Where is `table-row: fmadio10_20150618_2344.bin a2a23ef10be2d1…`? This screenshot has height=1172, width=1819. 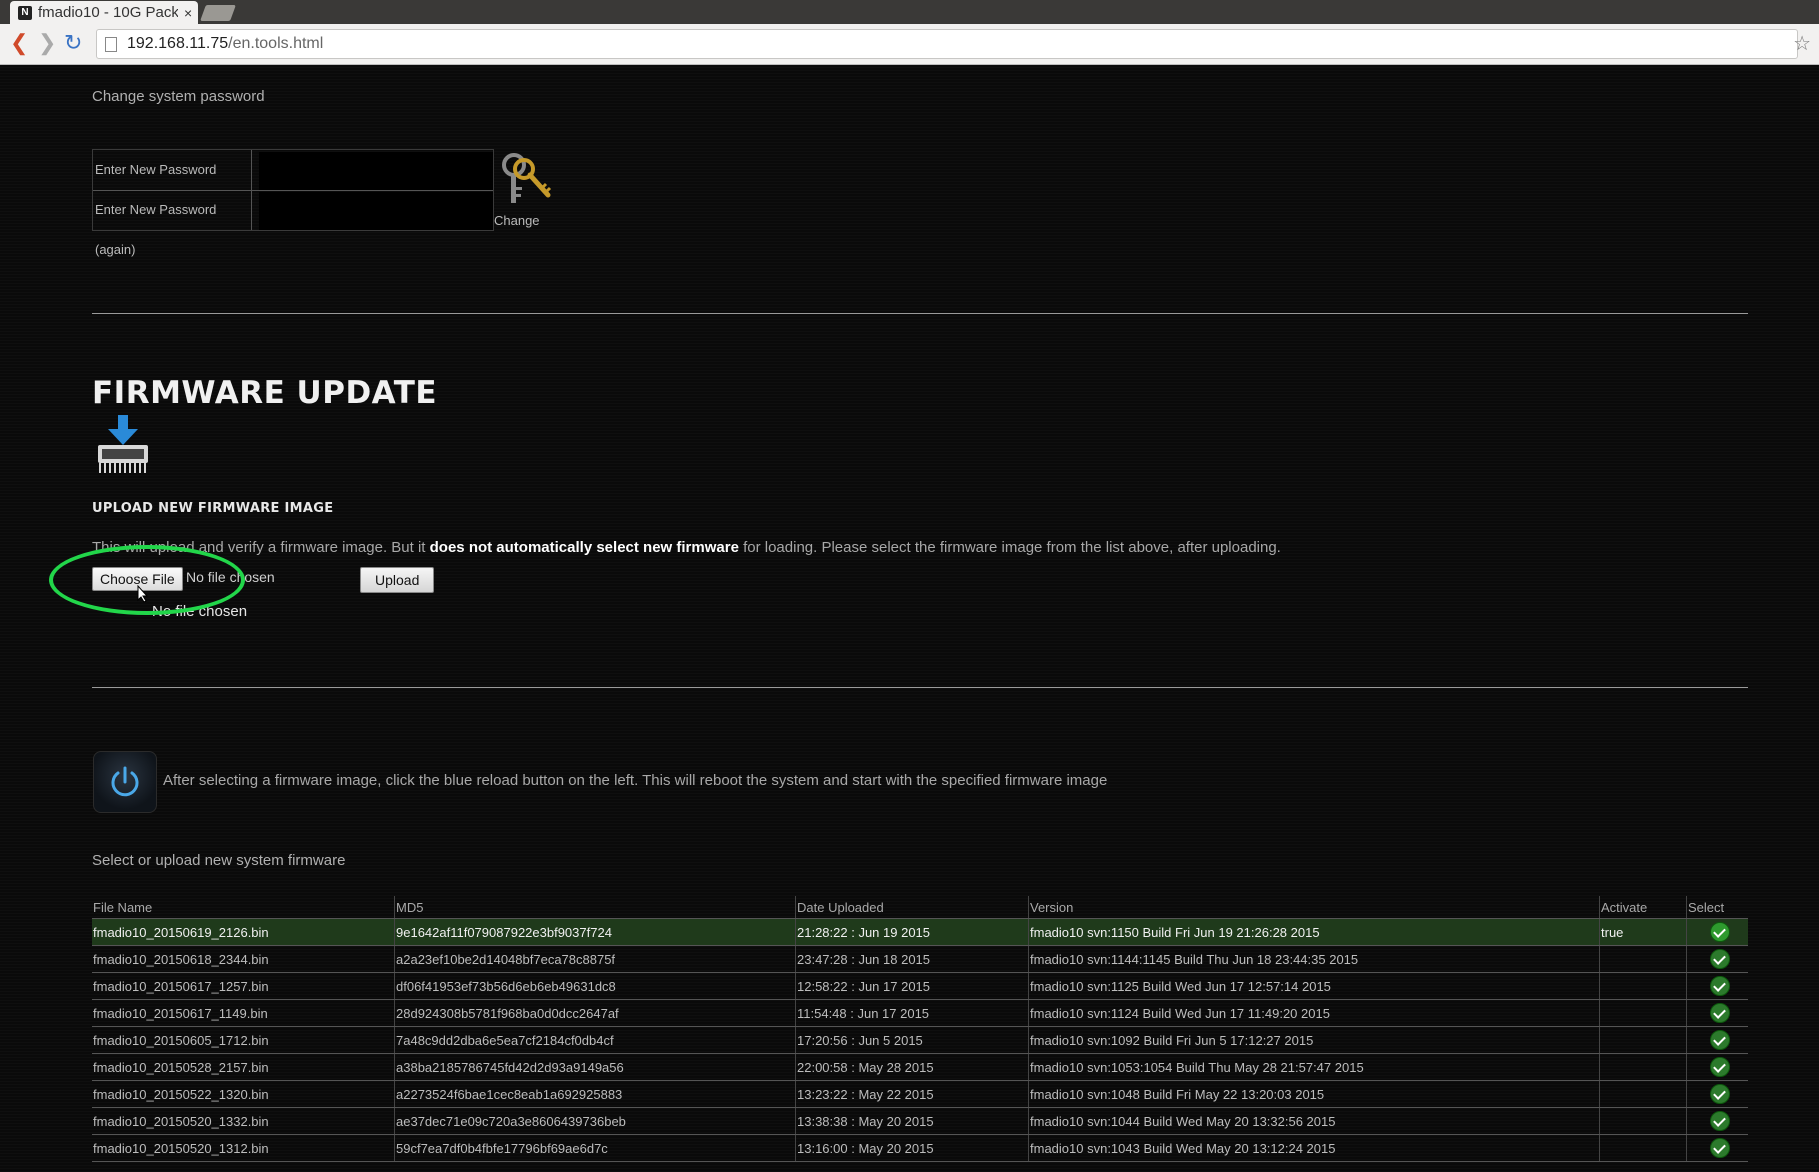
table-row: fmadio10_20150618_2344.bin a2a23ef10be2d1… is located at coordinates (920, 959).